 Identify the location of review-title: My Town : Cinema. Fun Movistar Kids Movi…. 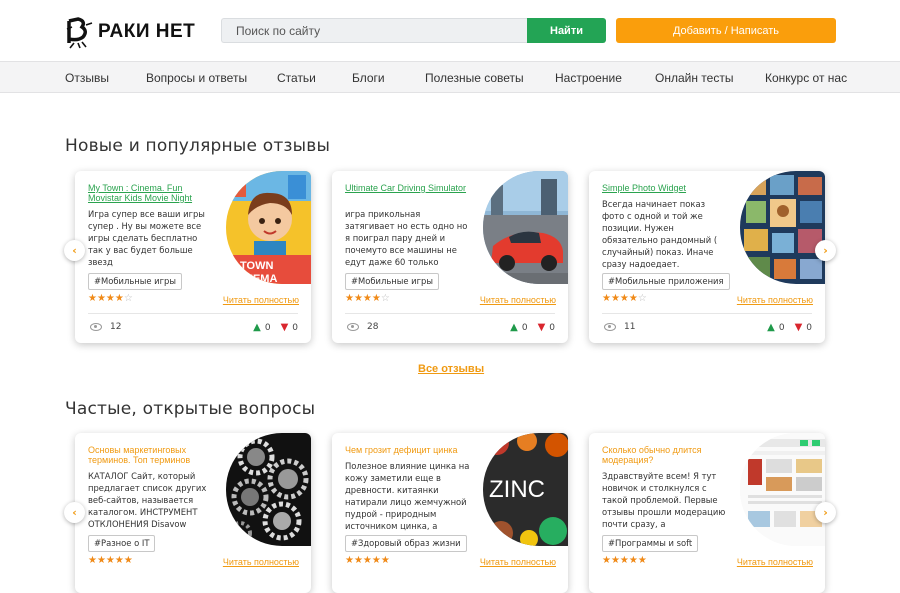
(150, 193).